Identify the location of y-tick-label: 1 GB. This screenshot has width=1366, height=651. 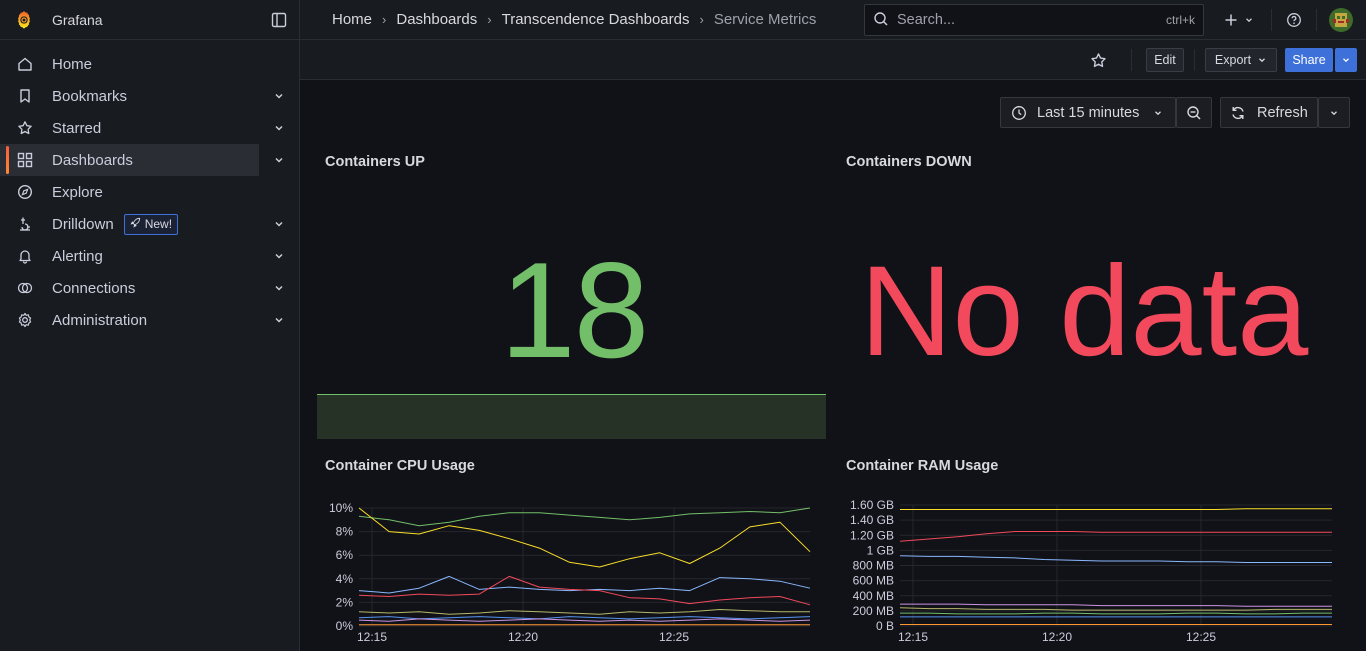
(880, 550).